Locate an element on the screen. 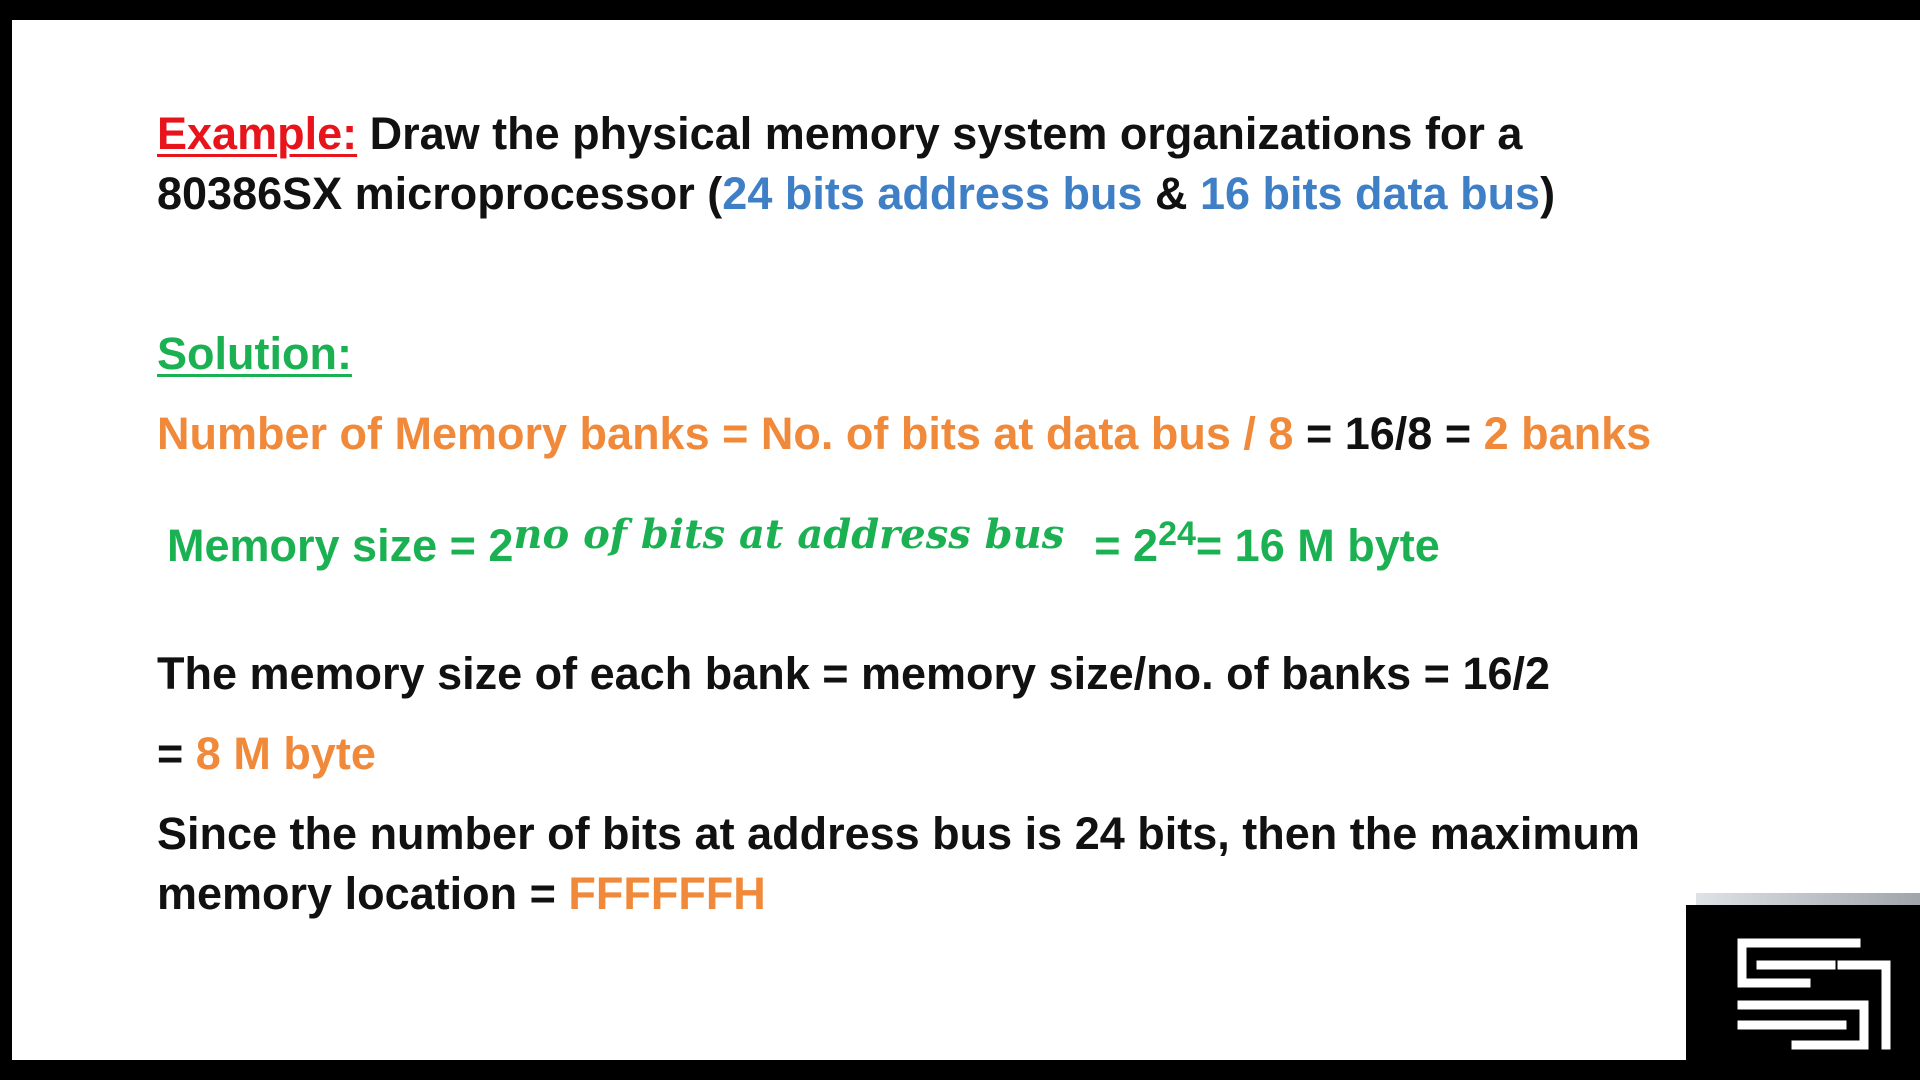 This screenshot has height=1080, width=1920. address-bus-text: 24 bits address bus is located at coordinates (932, 193).